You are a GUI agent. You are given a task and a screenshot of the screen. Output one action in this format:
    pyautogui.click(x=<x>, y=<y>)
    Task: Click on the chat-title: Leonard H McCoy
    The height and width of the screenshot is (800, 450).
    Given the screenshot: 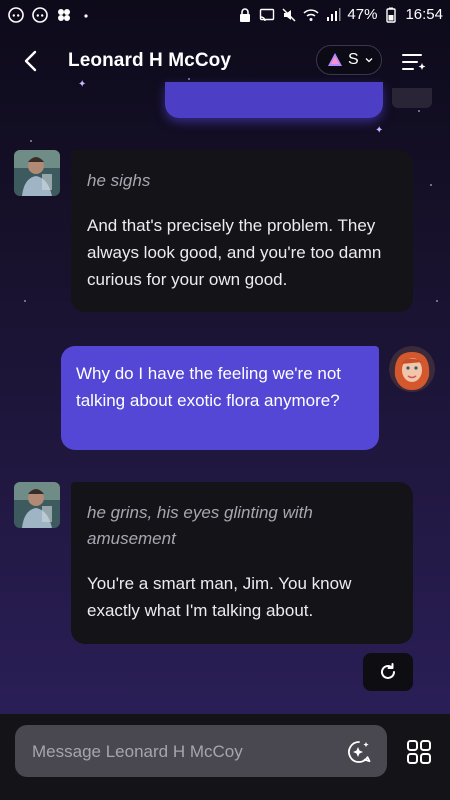 What is the action you would take?
    pyautogui.click(x=150, y=60)
    